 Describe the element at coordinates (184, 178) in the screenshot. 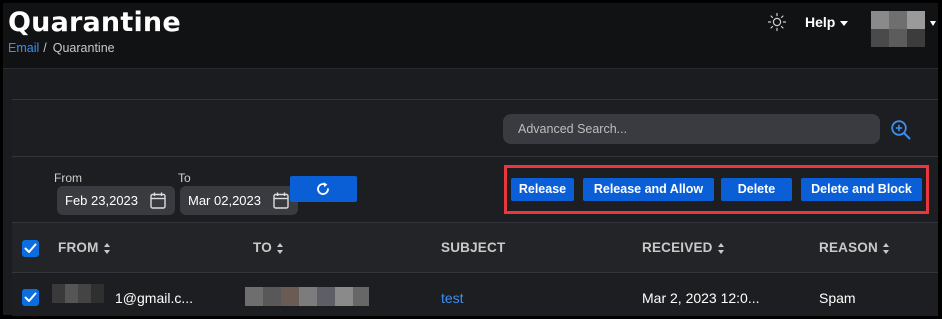

I see `to-label: To` at that location.